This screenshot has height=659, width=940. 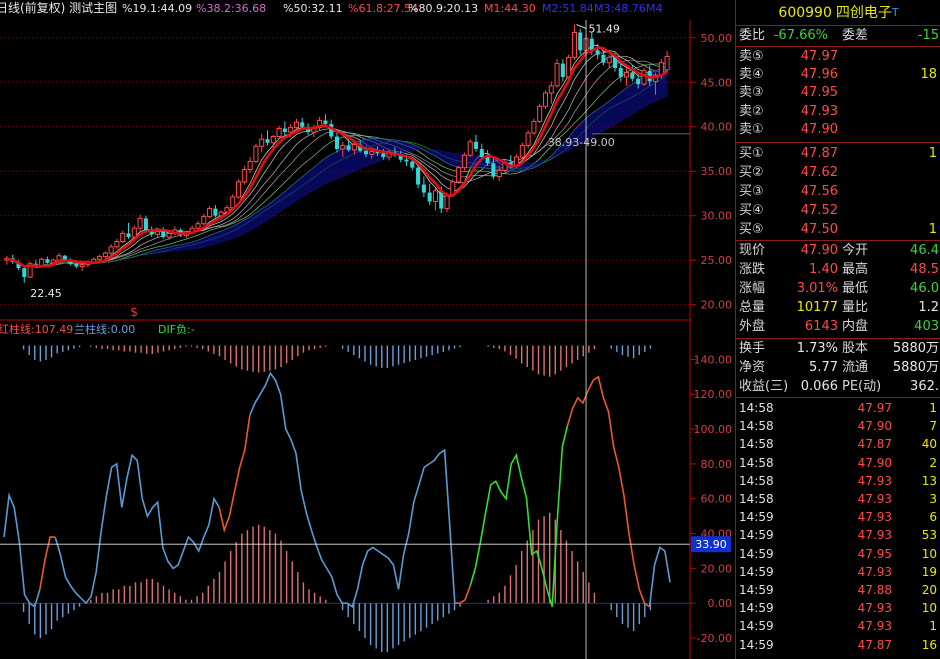 I want to click on stat-label: 外盘, so click(x=752, y=326).